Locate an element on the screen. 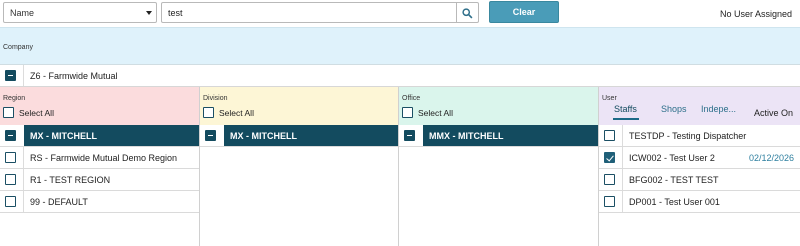 The width and height of the screenshot is (800, 246). user-header: User Staffs Shops Indepe... Active On is located at coordinates (699, 106).